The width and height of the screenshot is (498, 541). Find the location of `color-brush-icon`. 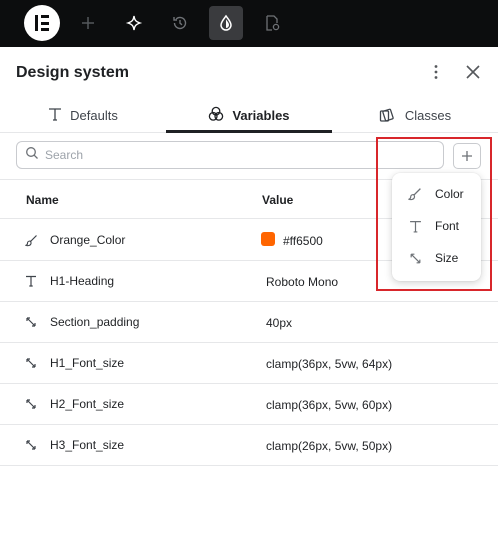

color-brush-icon is located at coordinates (31, 240).